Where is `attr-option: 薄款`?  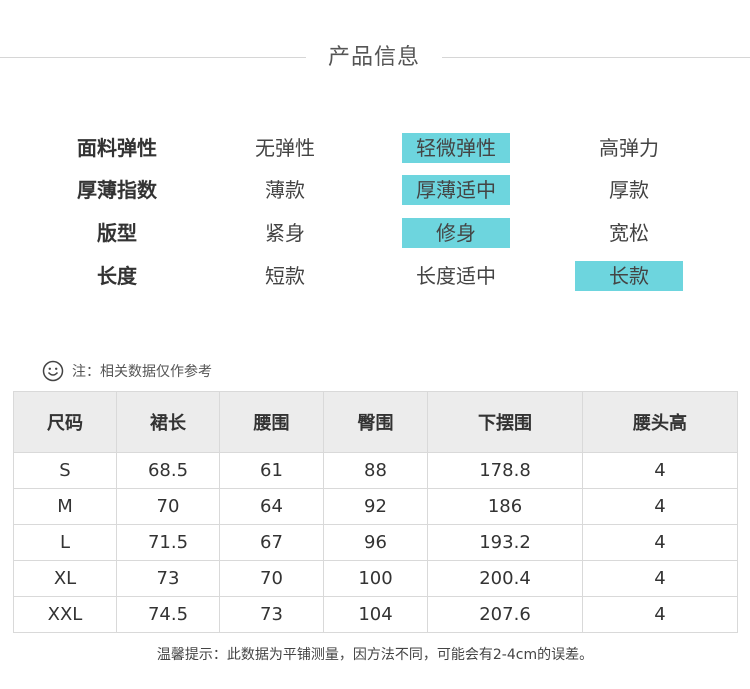 attr-option: 薄款 is located at coordinates (285, 190).